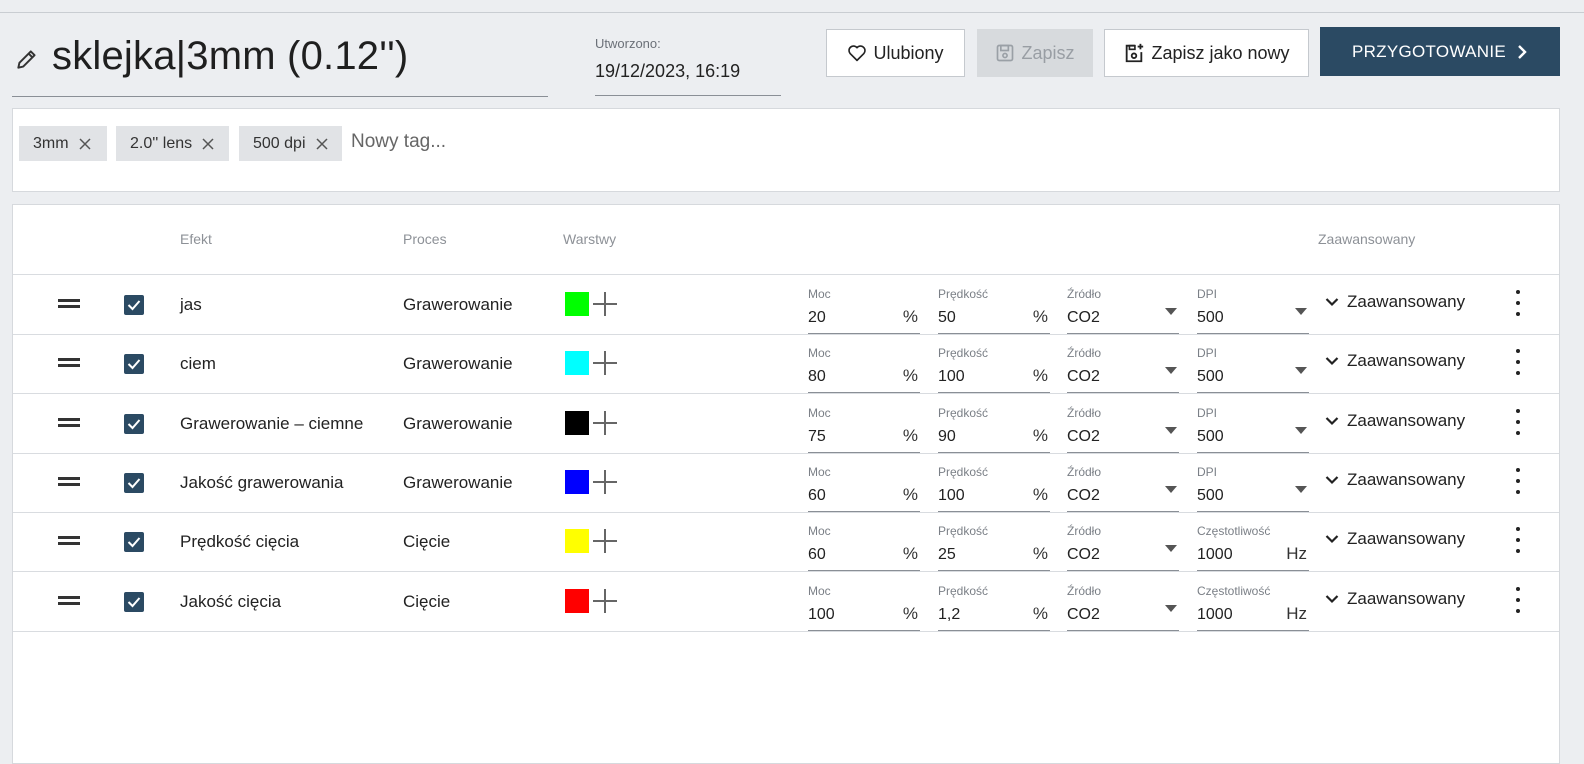 The width and height of the screenshot is (1584, 764). What do you see at coordinates (949, 615) in the screenshot?
I see `speed-value: 1,2` at bounding box center [949, 615].